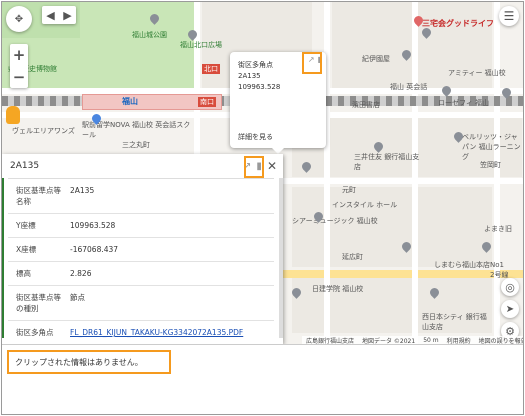 The width and height of the screenshot is (525, 416). What do you see at coordinates (136, 145) in the screenshot?
I see `map-label-sannomaru: 三之丸町` at bounding box center [136, 145].